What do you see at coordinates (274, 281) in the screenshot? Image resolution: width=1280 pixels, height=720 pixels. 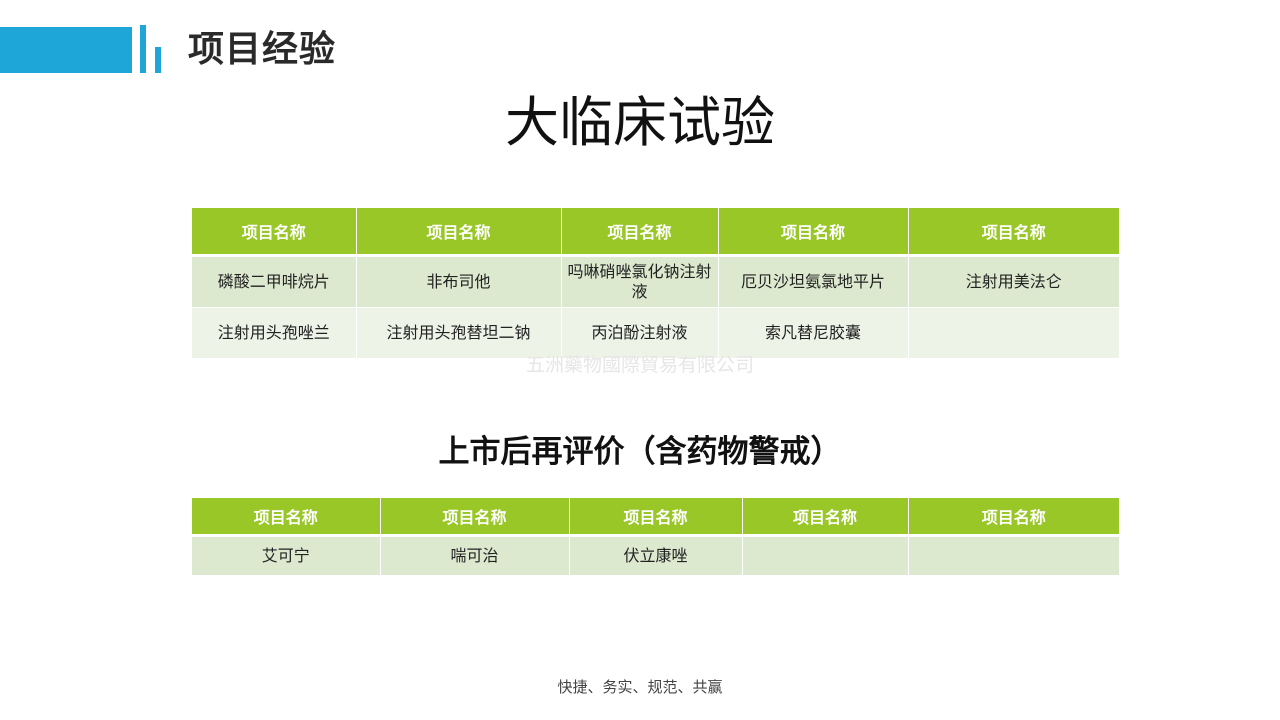 I see `table-cell: 磷酸二甲啡烷片` at bounding box center [274, 281].